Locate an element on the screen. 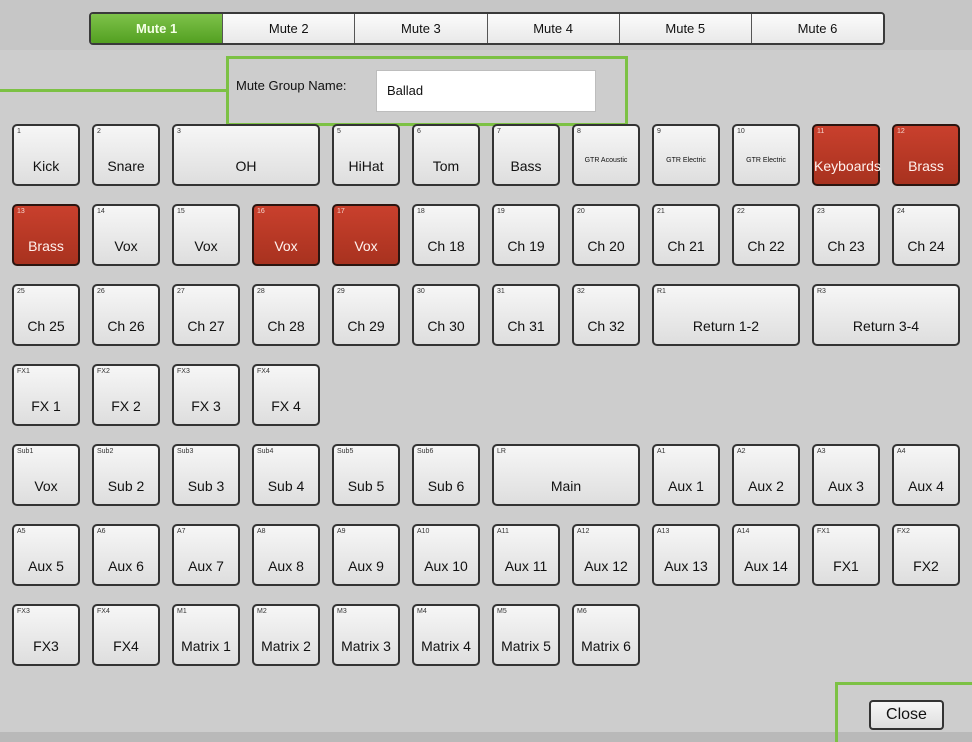 Image resolution: width=972 pixels, height=742 pixels. channel-button-fx3: FX3 FX 3 is located at coordinates (206, 395).